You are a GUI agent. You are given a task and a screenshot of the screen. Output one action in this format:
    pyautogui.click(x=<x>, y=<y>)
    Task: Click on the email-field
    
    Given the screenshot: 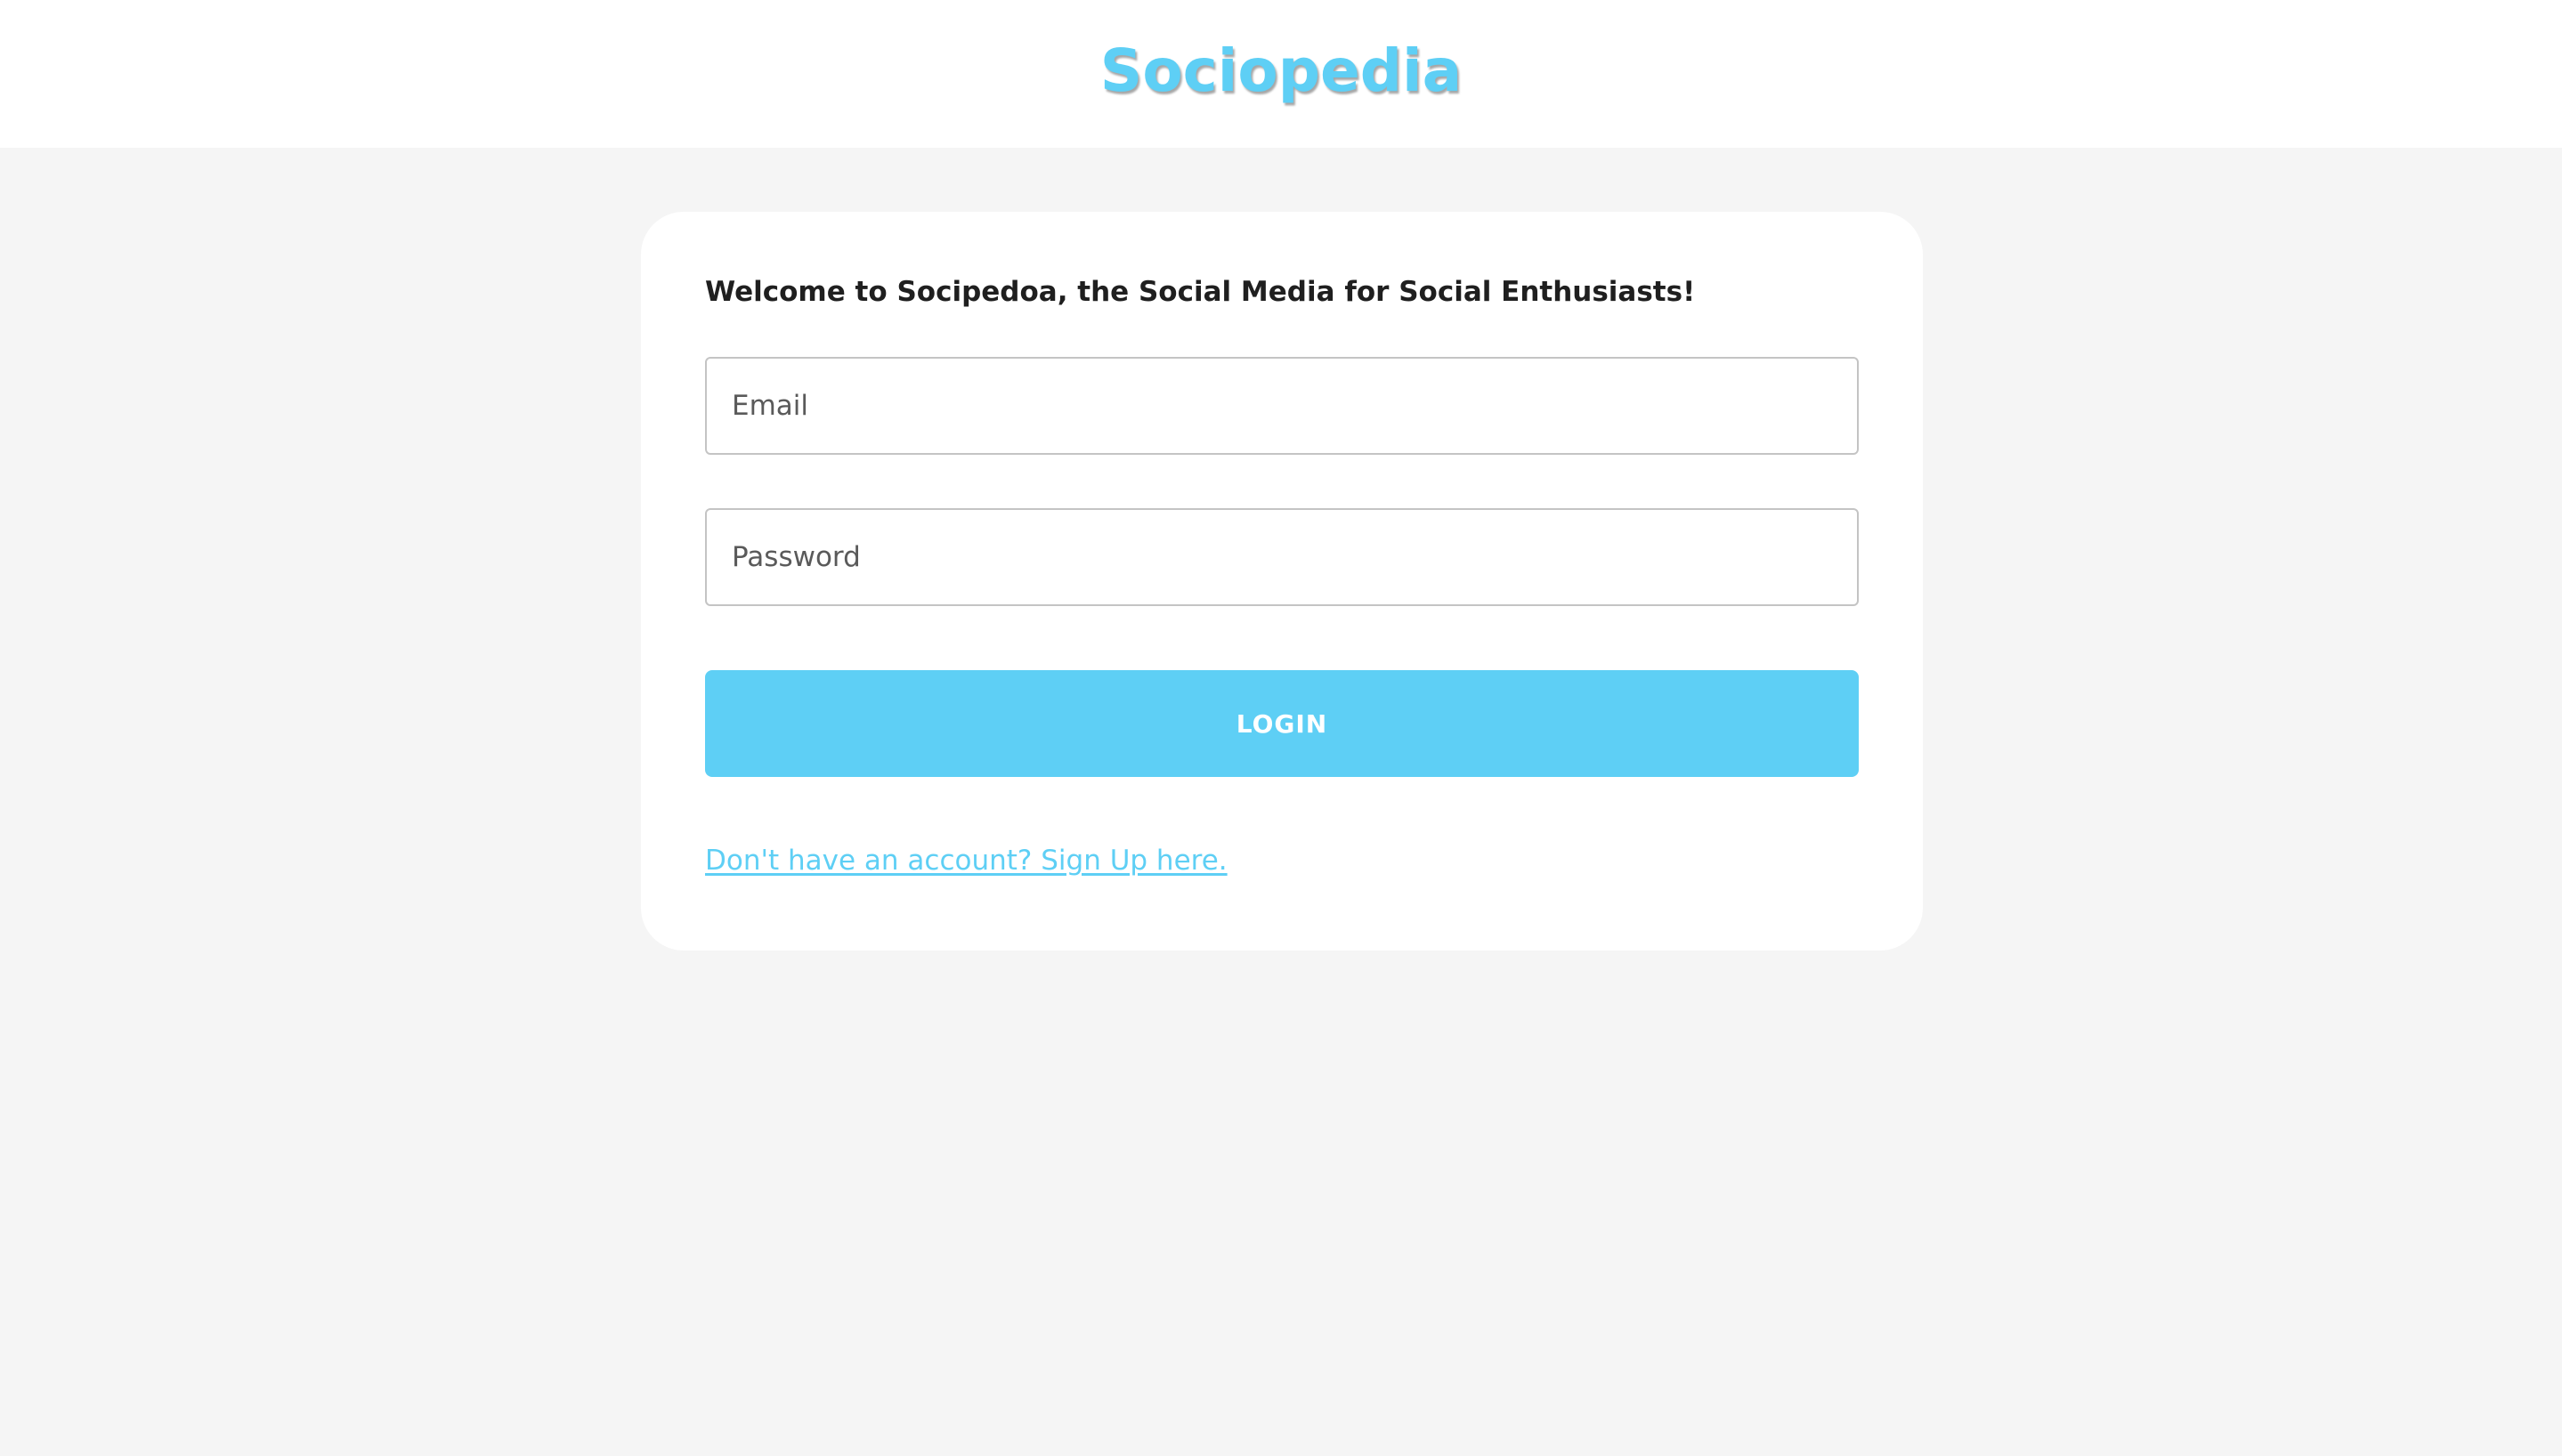 What is the action you would take?
    pyautogui.click(x=1282, y=406)
    